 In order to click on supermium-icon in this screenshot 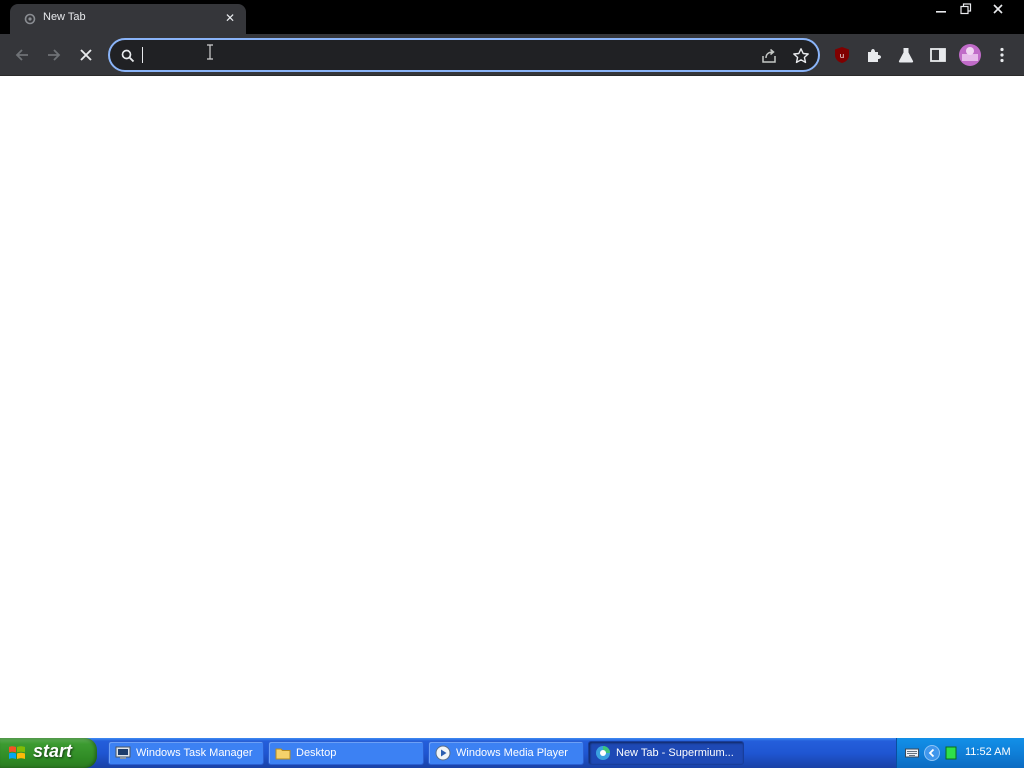, I will do `click(603, 753)`.